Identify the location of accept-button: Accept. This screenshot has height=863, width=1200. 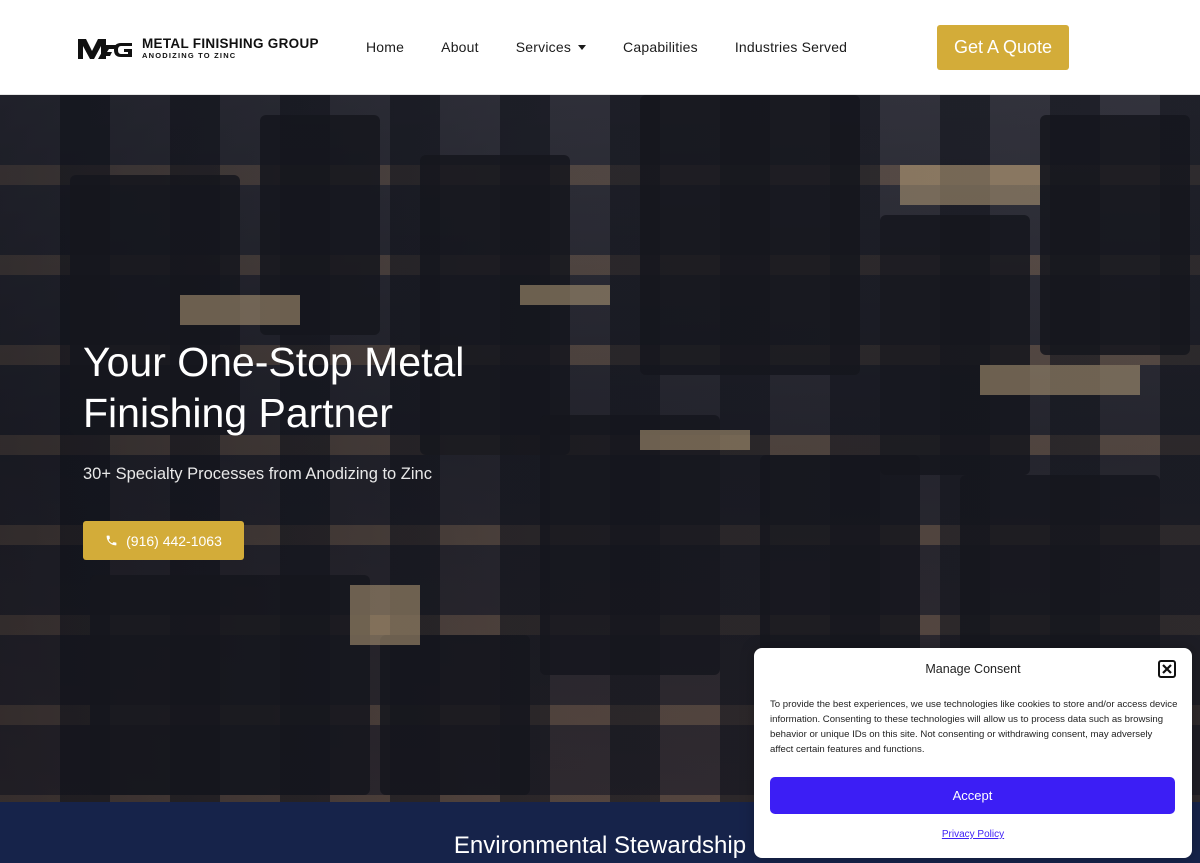
(972, 795).